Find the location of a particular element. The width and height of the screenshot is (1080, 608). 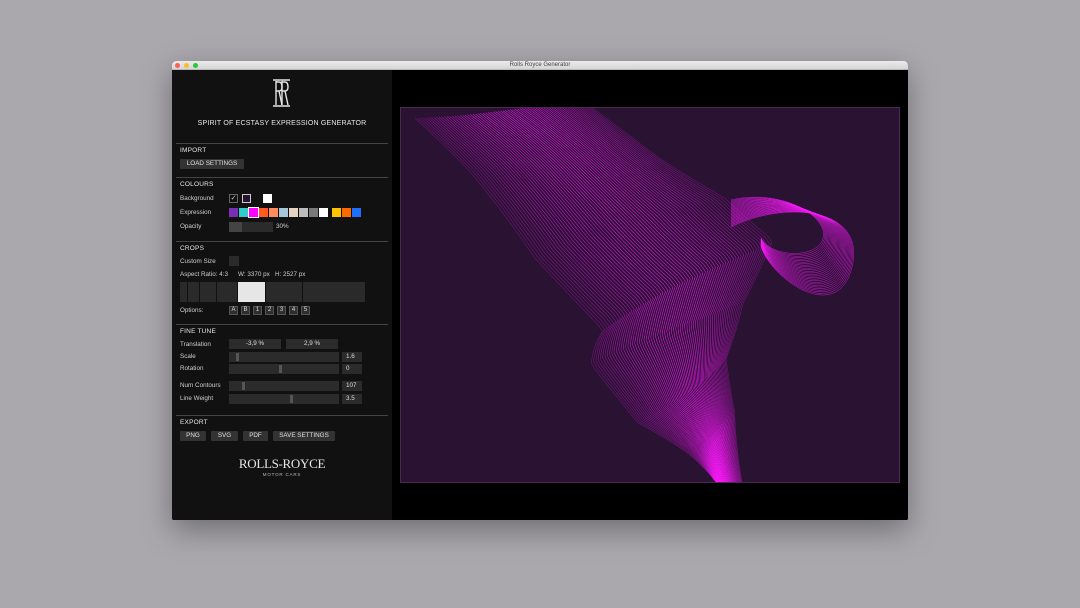

crop-options: A B 1 2 3 4 5 is located at coordinates (270, 311).